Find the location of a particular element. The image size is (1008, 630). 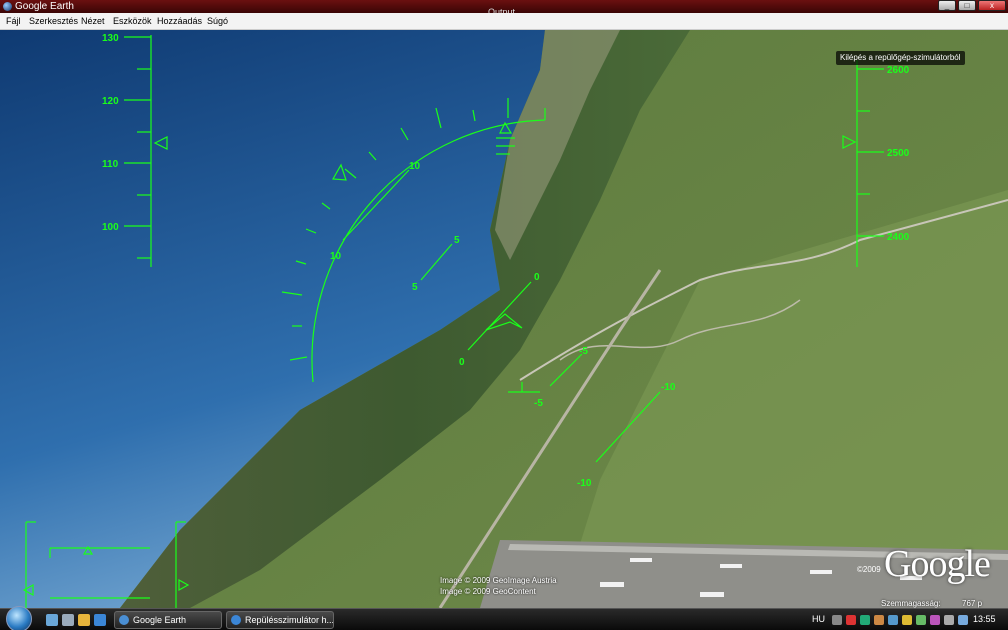

imagery-copyright: Image © 2009 GeoImage Austria is located at coordinates (498, 580).